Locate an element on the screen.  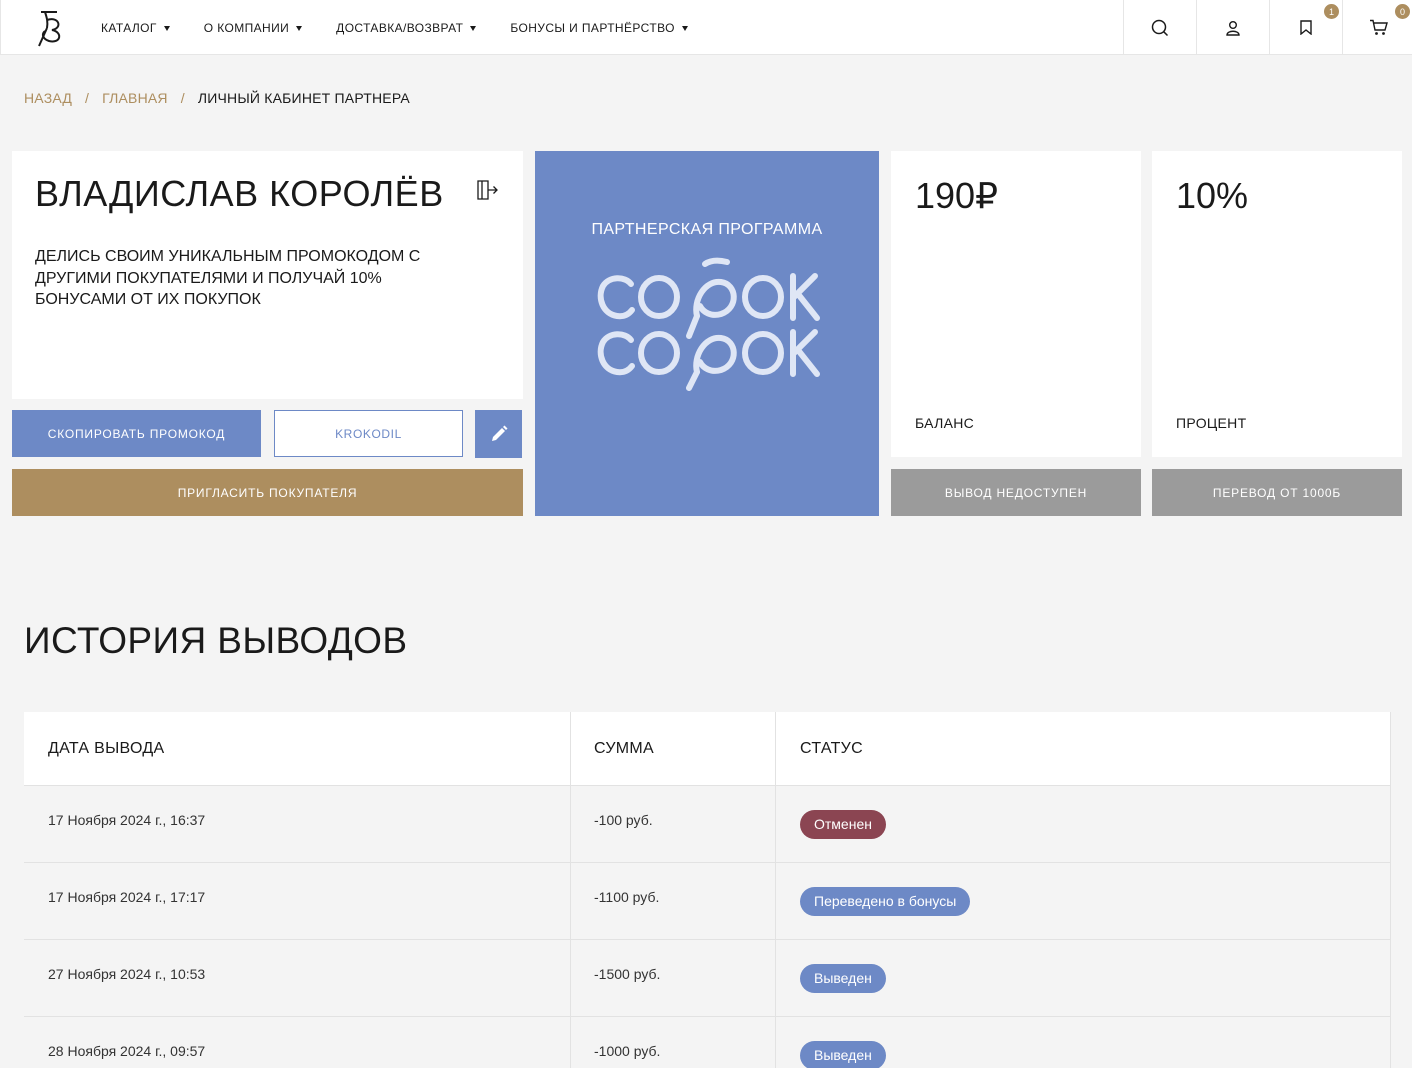
percent-card: 10% ПРОЦЕНТ is located at coordinates (1277, 304).